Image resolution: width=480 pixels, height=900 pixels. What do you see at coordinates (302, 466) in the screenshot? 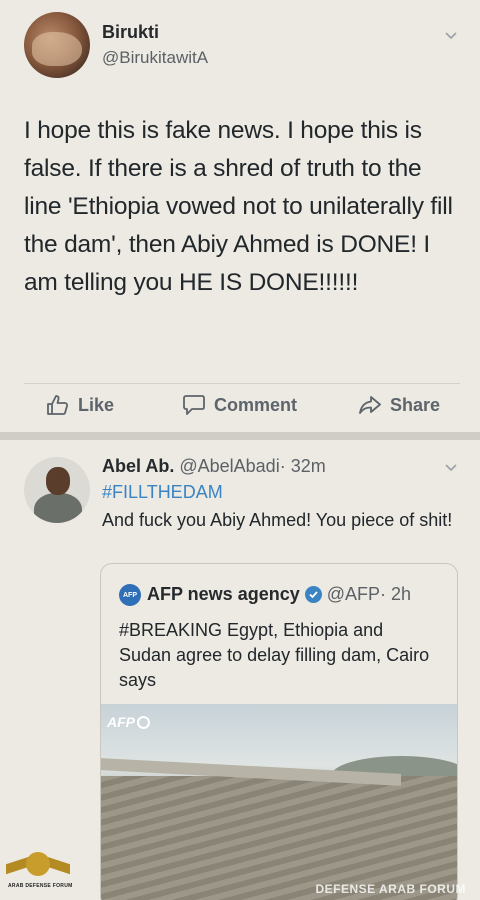
I see `reply-time: · 32m` at bounding box center [302, 466].